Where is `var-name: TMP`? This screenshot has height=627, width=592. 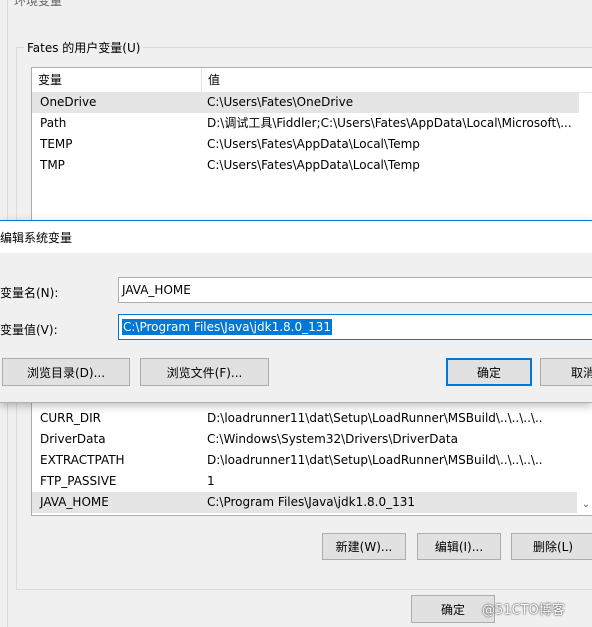
var-name: TMP is located at coordinates (52, 165).